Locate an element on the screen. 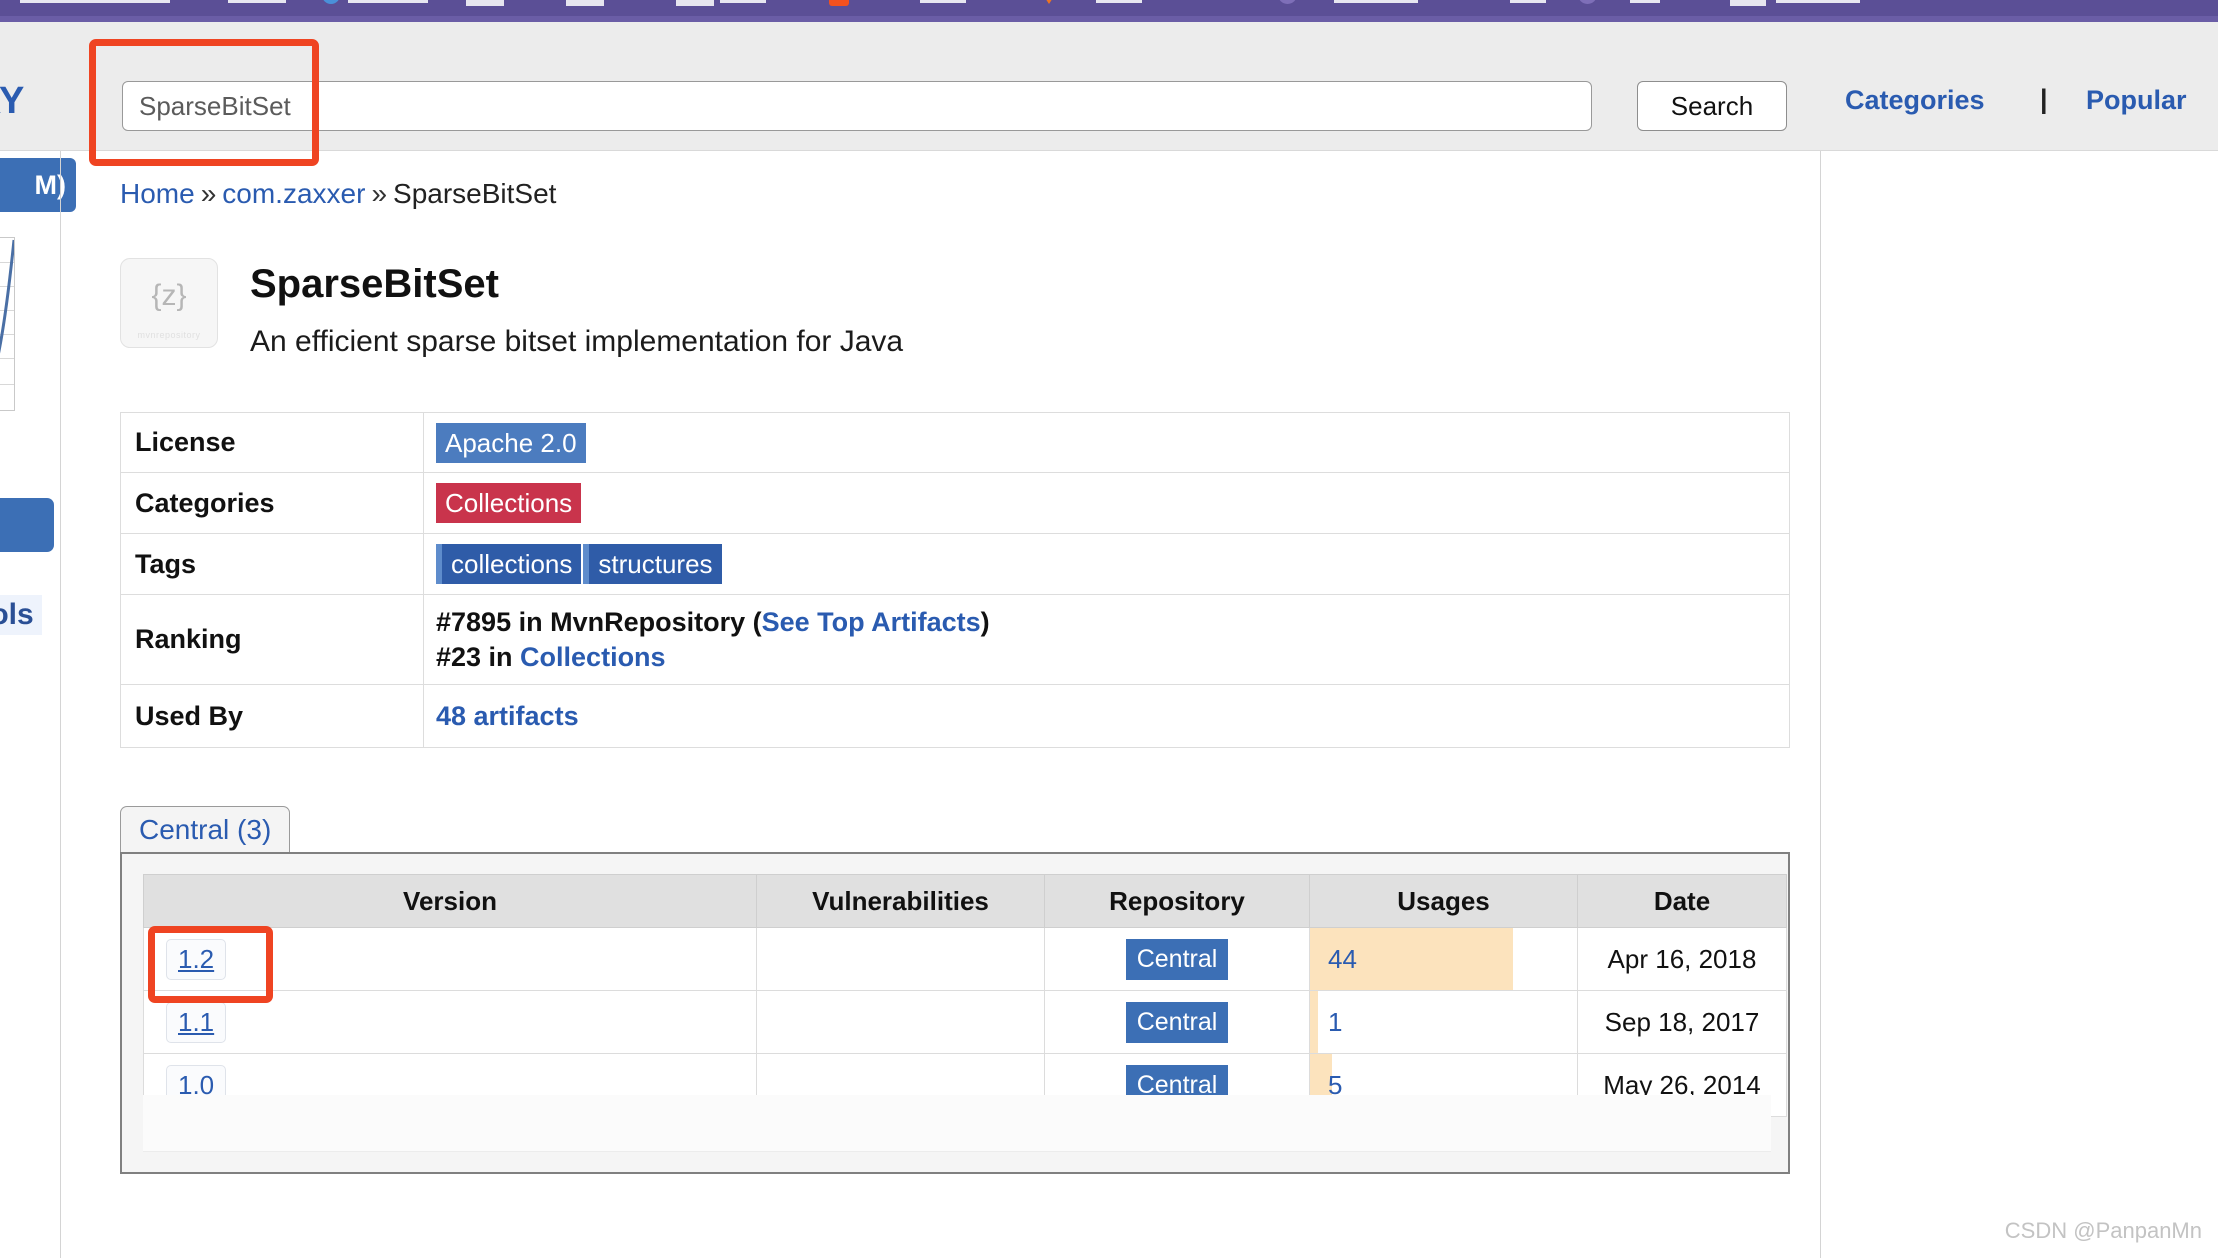  page-title: SparseBitSet is located at coordinates (374, 284).